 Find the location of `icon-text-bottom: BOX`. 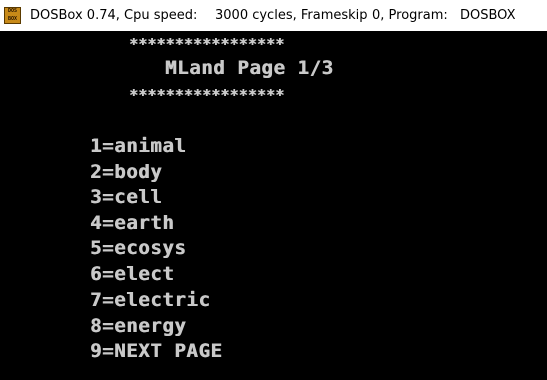

icon-text-bottom: BOX is located at coordinates (12, 18).